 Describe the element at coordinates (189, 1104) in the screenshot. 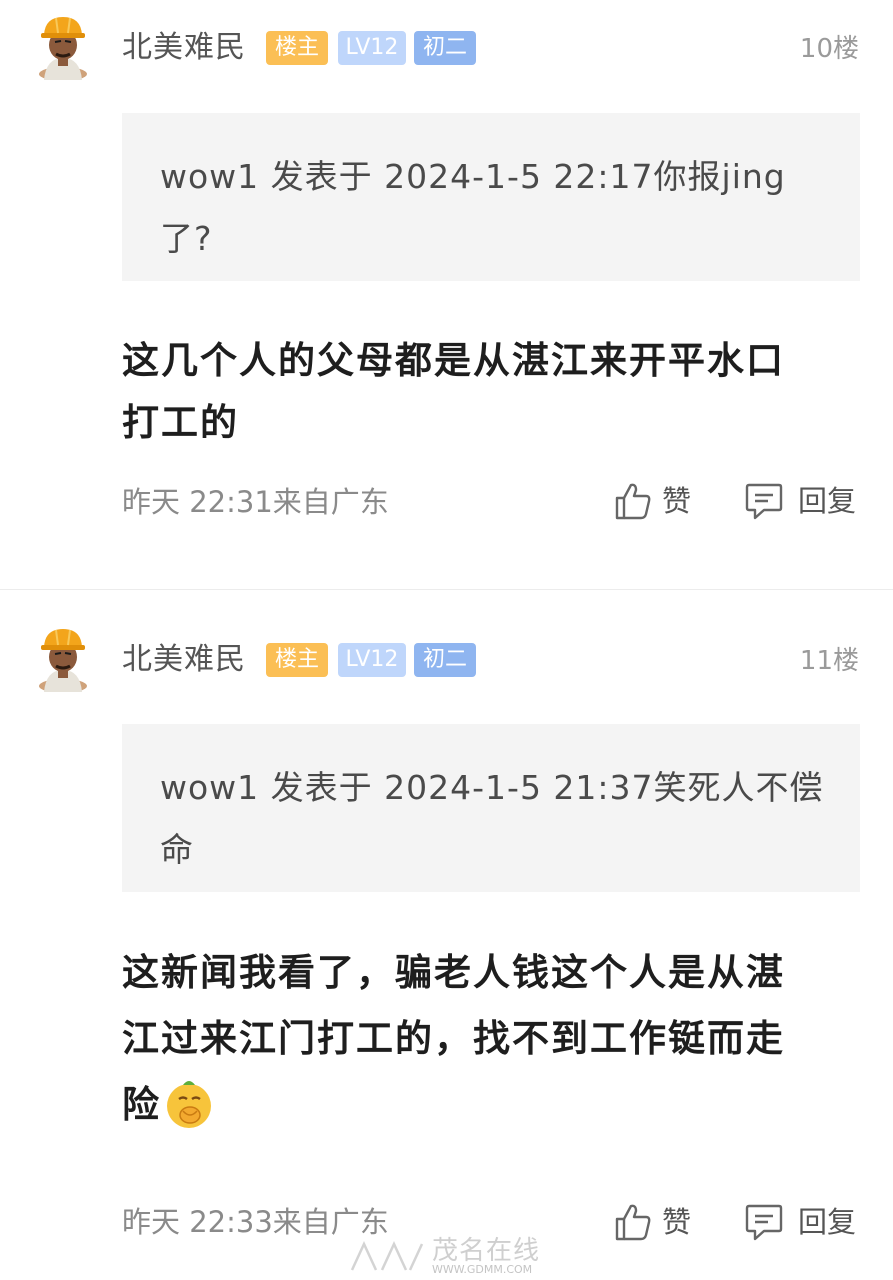

I see `face-emoji-icon` at that location.